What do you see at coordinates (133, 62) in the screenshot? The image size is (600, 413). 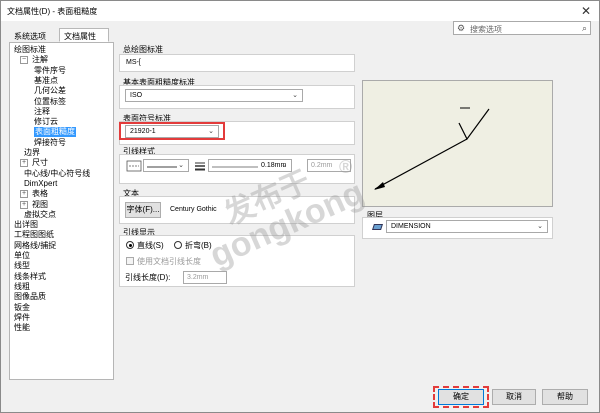 I see `overall-standard-value: MS-[` at bounding box center [133, 62].